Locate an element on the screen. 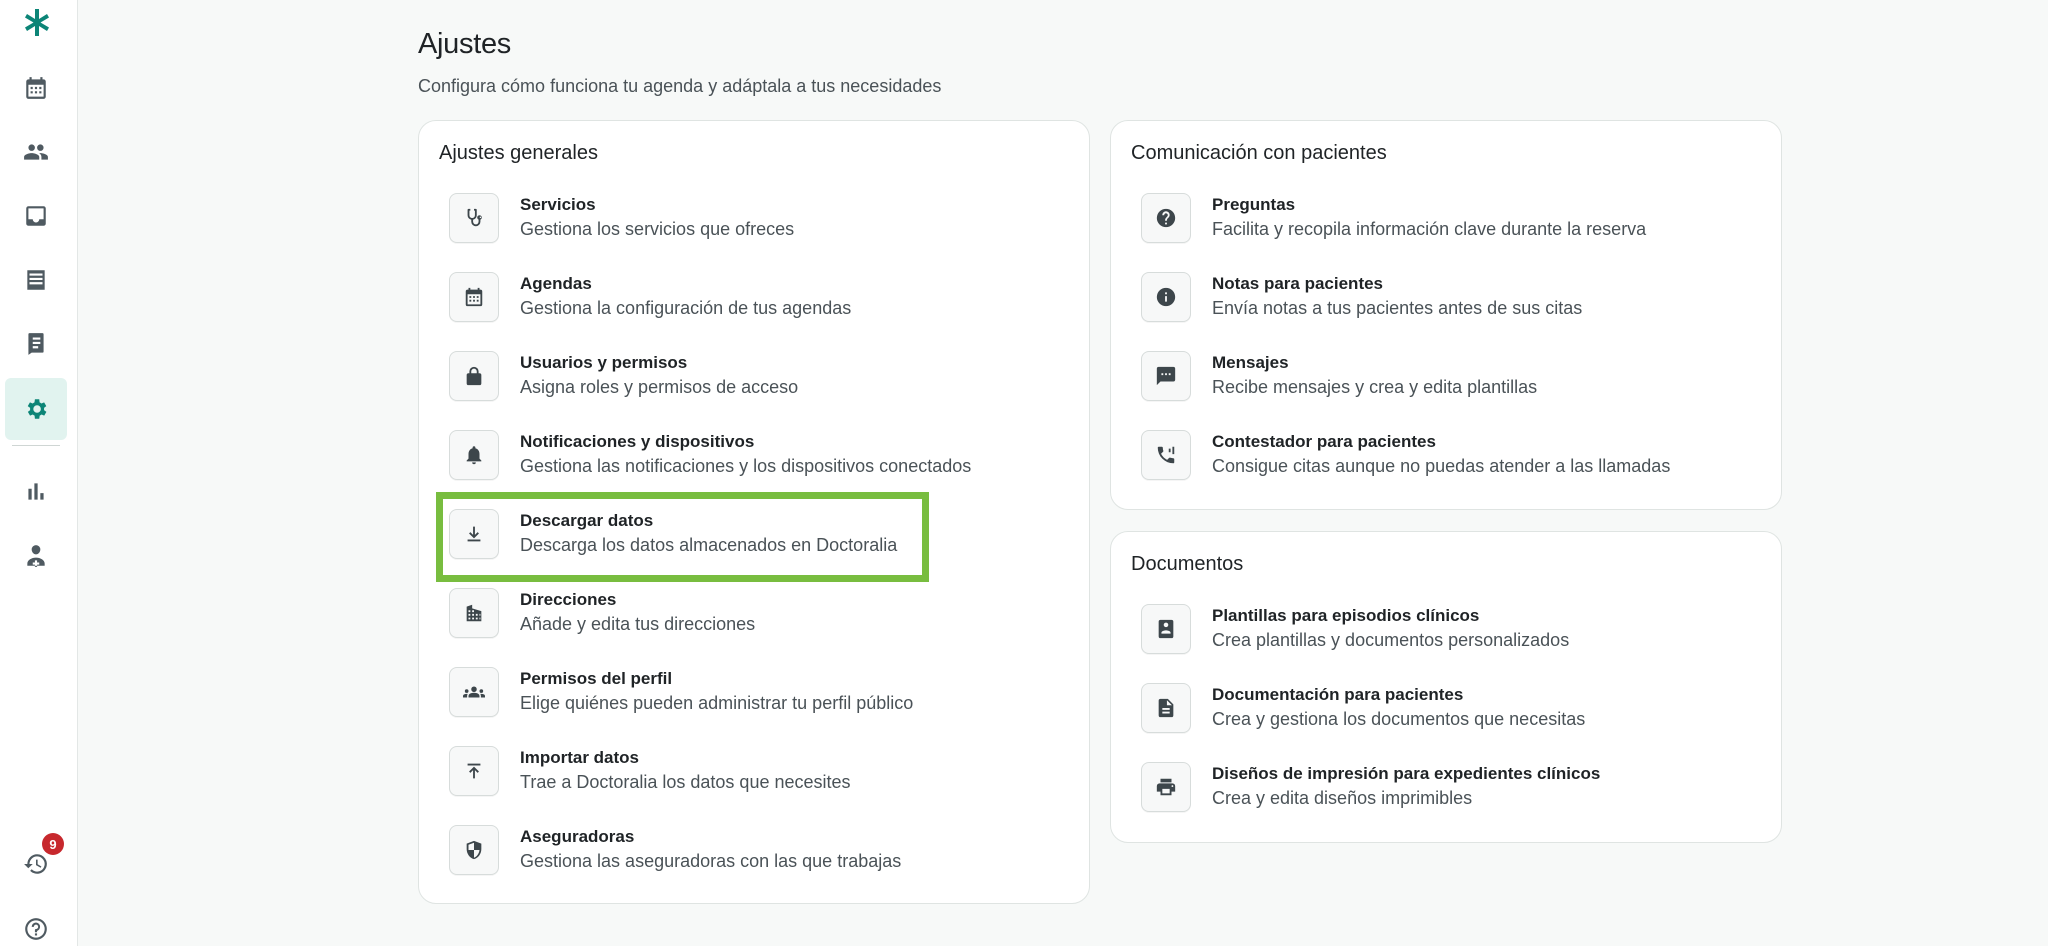 Image resolution: width=2048 pixels, height=946 pixels. printer-icon is located at coordinates (1166, 787).